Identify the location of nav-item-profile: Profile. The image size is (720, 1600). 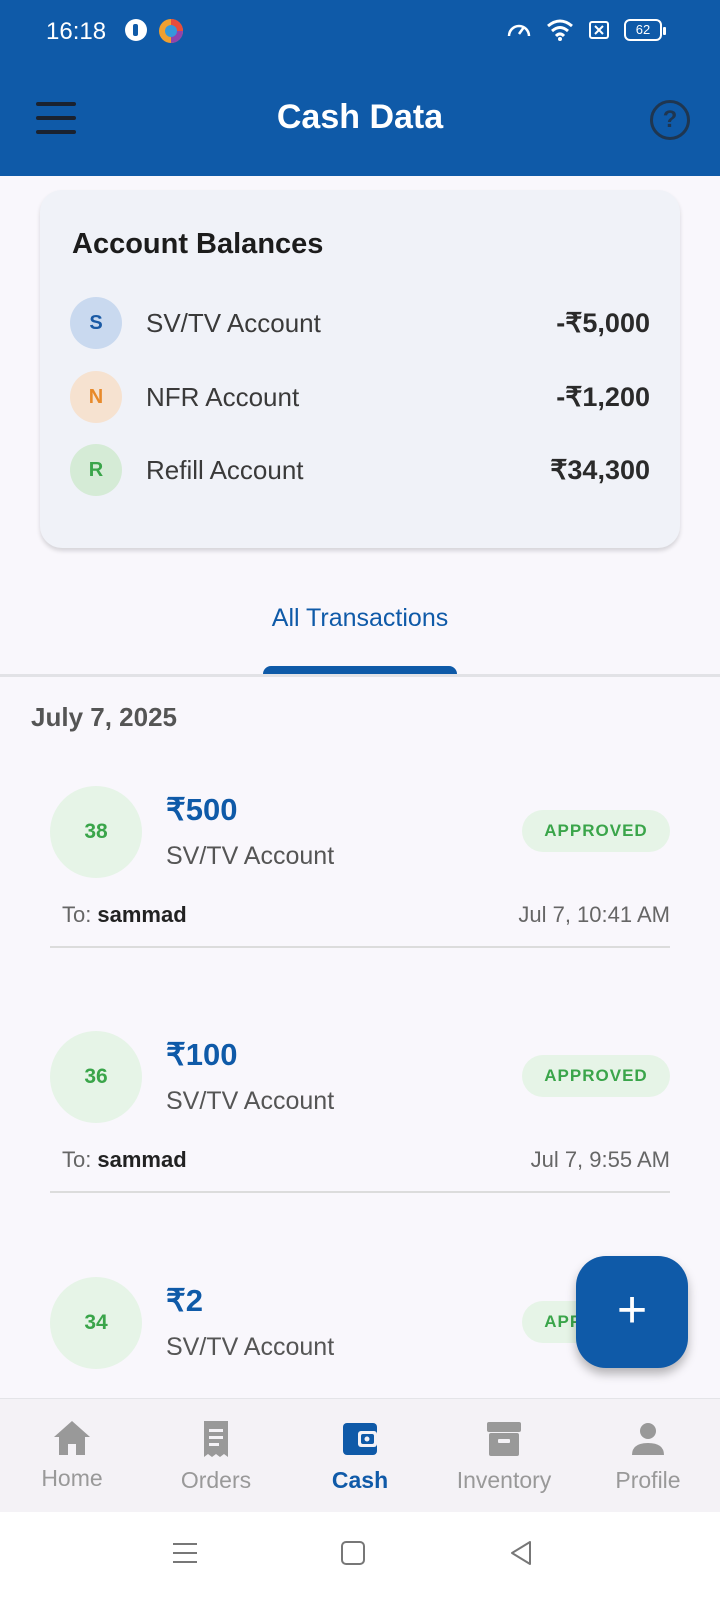
(648, 1455).